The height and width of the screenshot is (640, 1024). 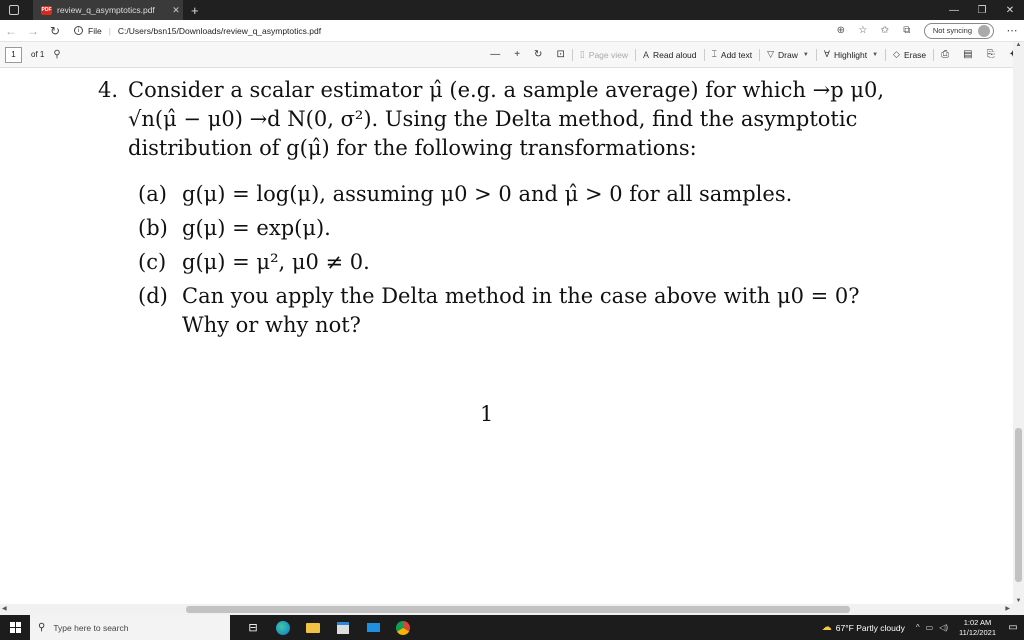 I want to click on save-as-icon: ⎘, so click(x=991, y=54).